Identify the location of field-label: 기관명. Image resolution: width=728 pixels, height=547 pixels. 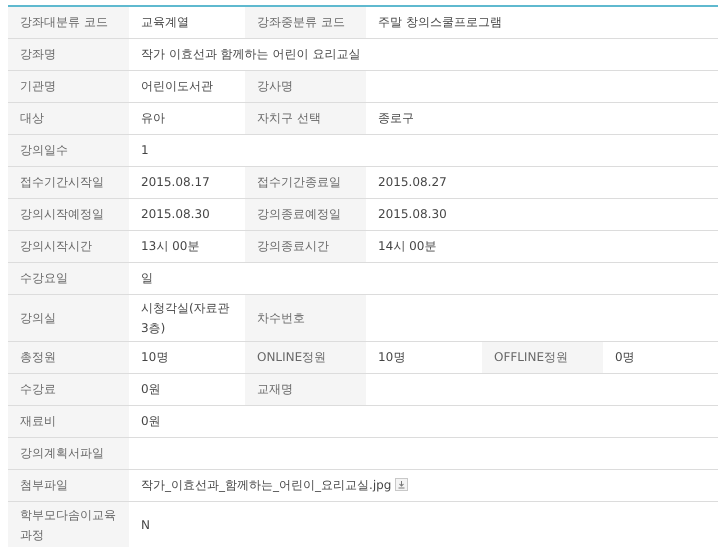
(68, 86).